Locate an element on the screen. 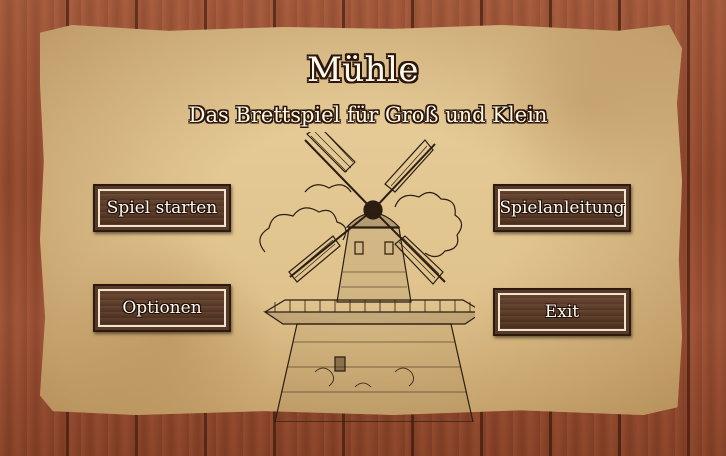  start-game-button: Spiel starten is located at coordinates (162, 208).